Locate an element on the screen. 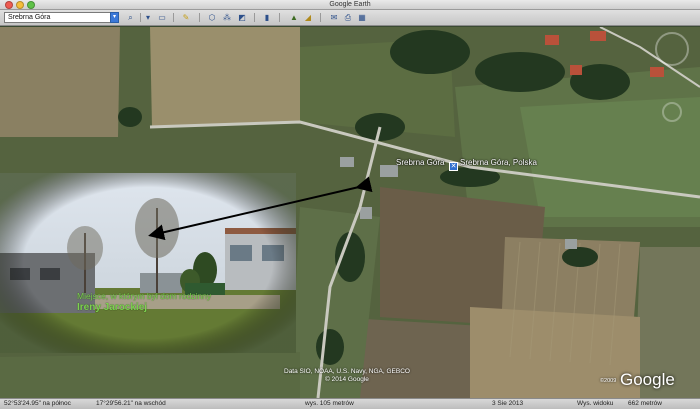  chevron-down-icon: ▾ is located at coordinates (148, 17).